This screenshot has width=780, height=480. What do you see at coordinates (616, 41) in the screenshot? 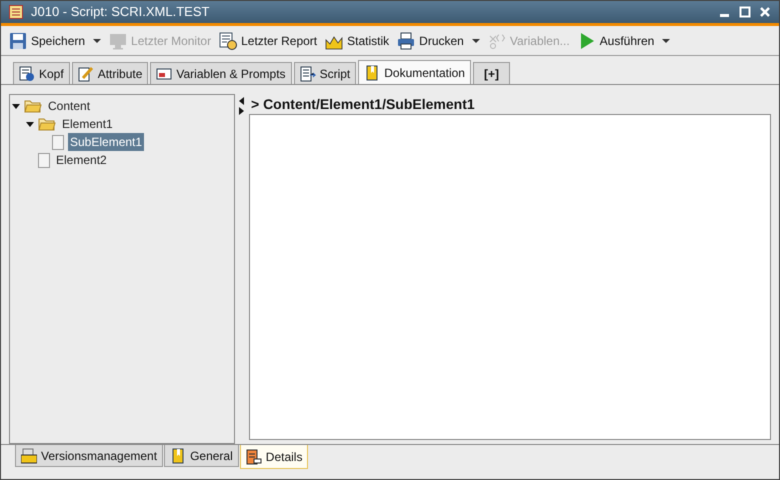
I see `toolbar-button: Ausführen` at bounding box center [616, 41].